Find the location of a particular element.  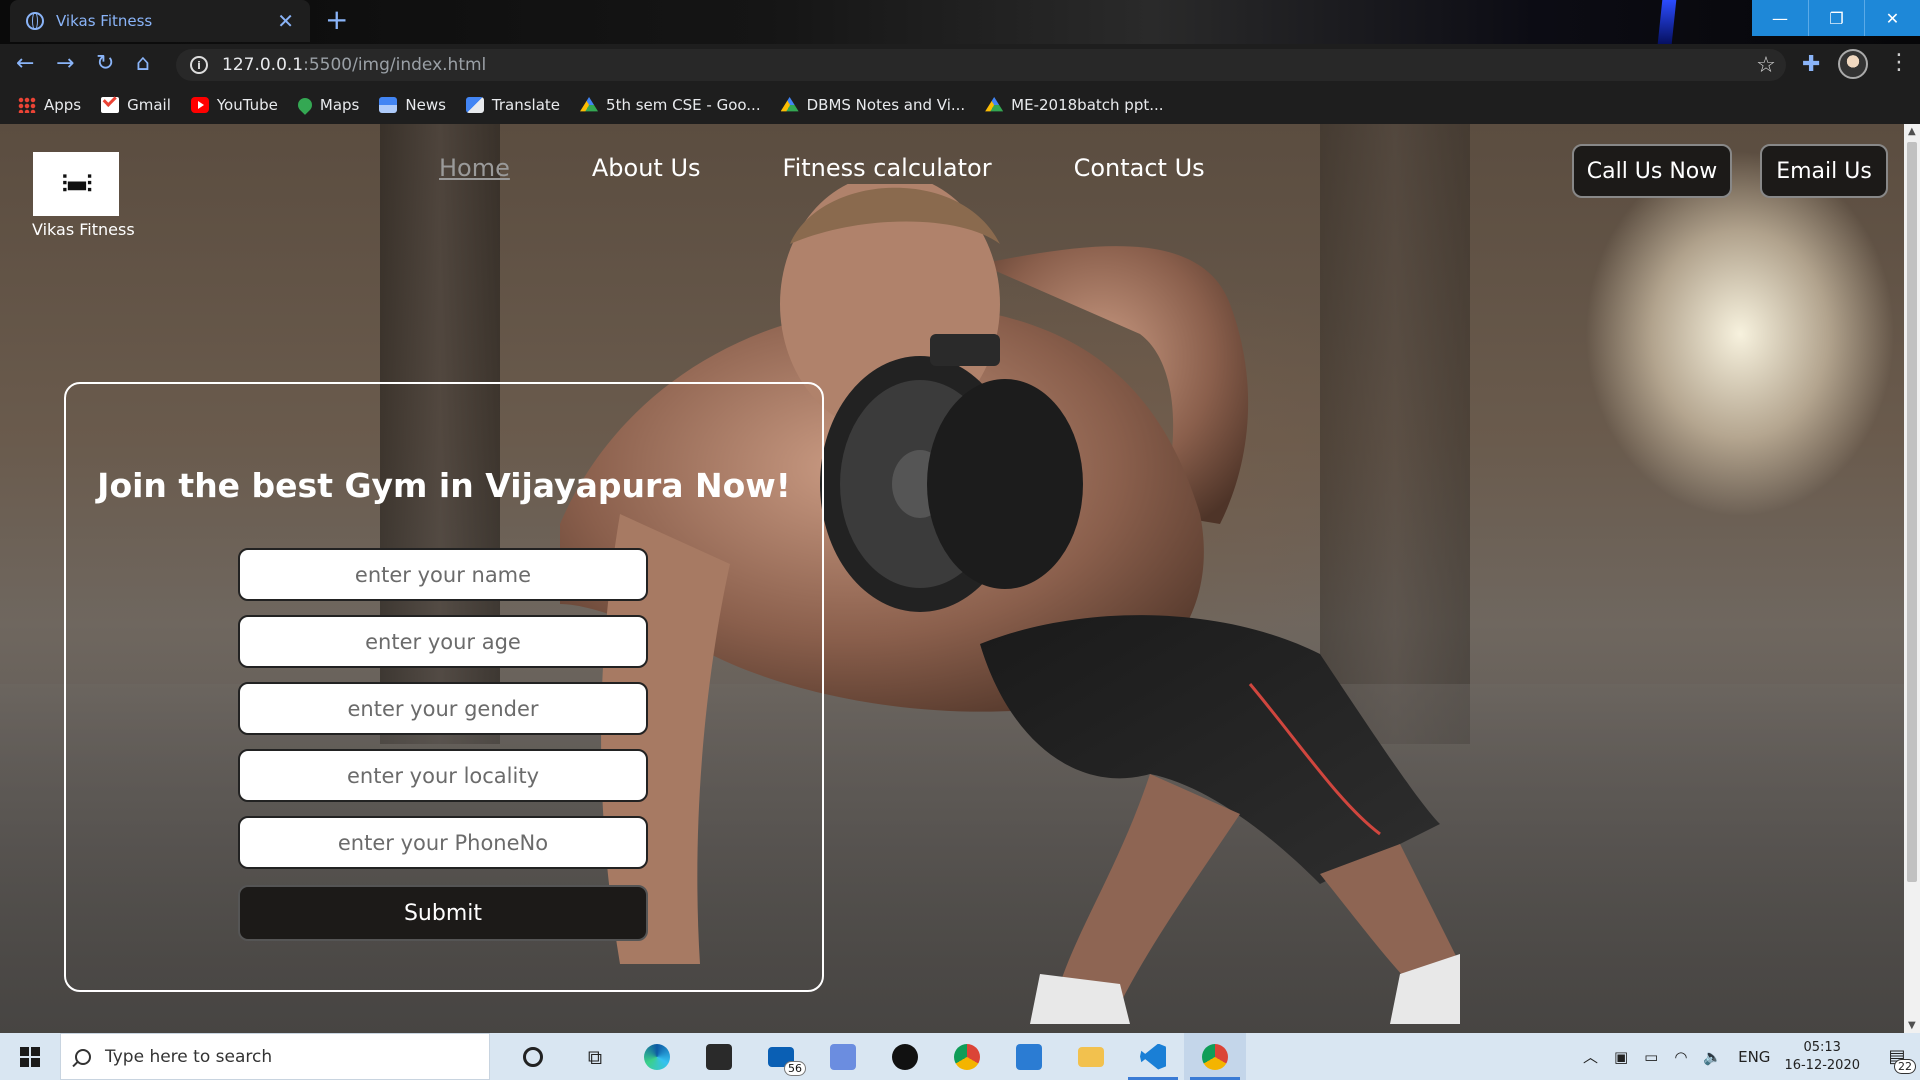

tab-close-icon: ✕ is located at coordinates (285, 21).